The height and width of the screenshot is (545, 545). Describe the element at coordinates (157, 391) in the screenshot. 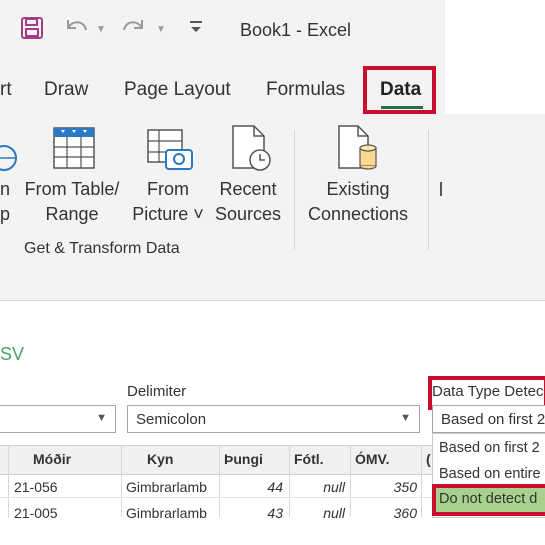

I see `delimiter-label: Delimiter` at that location.